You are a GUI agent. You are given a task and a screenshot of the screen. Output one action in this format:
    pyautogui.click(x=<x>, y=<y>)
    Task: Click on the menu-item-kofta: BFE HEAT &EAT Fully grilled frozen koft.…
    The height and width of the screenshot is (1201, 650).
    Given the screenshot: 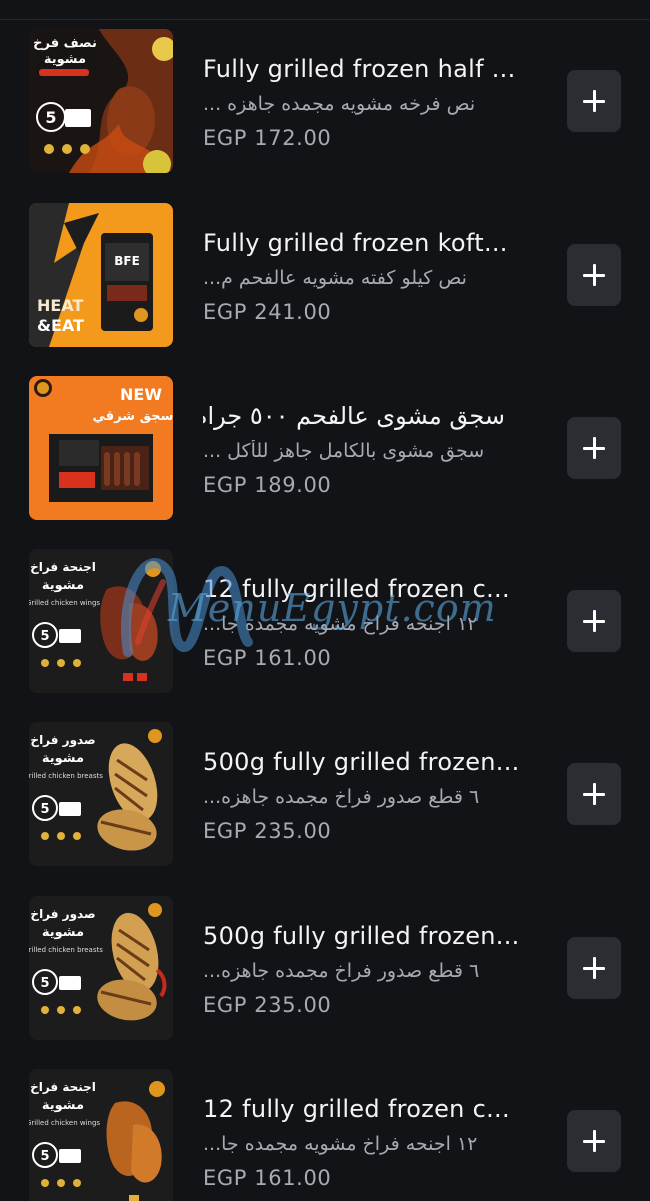 What is the action you would take?
    pyautogui.click(x=325, y=278)
    